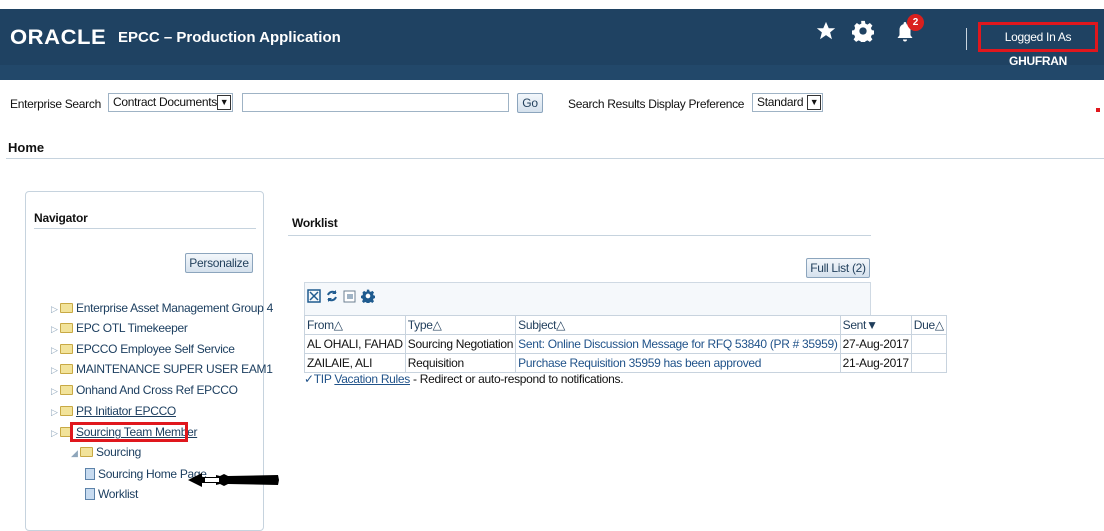  Describe the element at coordinates (309, 379) in the screenshot. I see `tip-check-icon: ✓` at that location.